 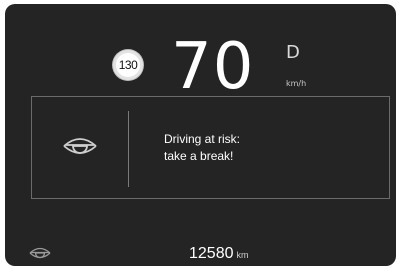 What do you see at coordinates (202, 148) in the screenshot?
I see `alert-message: Driving at risk: take a break!` at bounding box center [202, 148].